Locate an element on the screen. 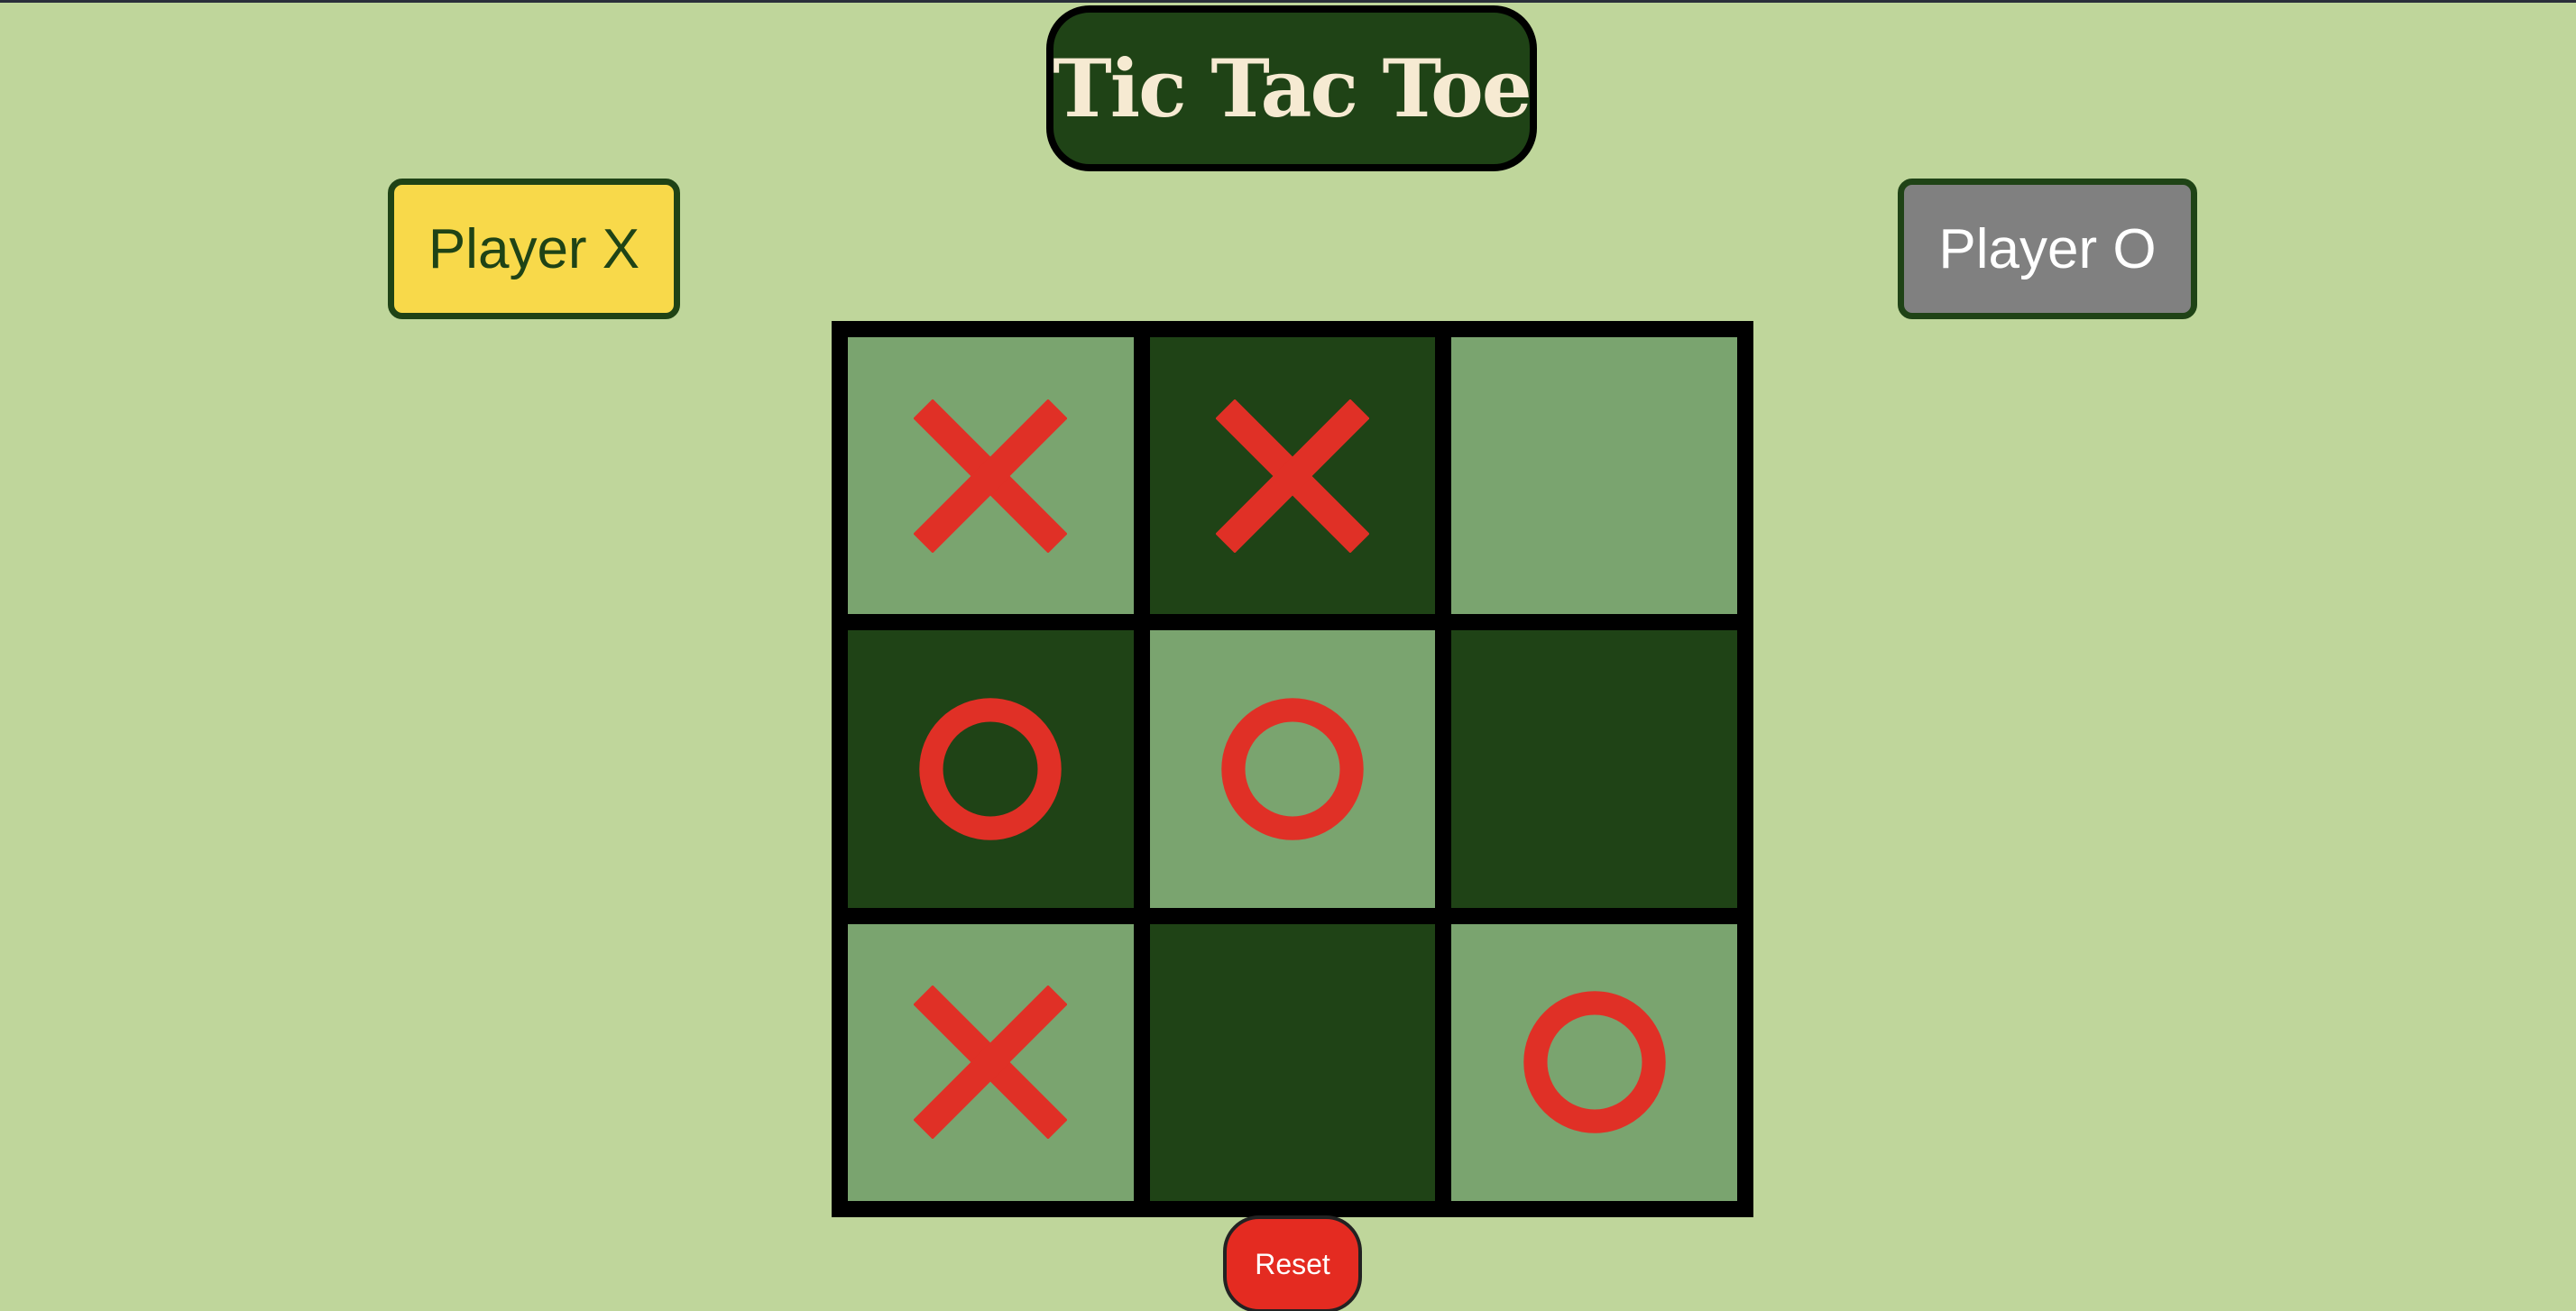 The width and height of the screenshot is (2576, 1311). board-cell-r3c2 is located at coordinates (1293, 1062).